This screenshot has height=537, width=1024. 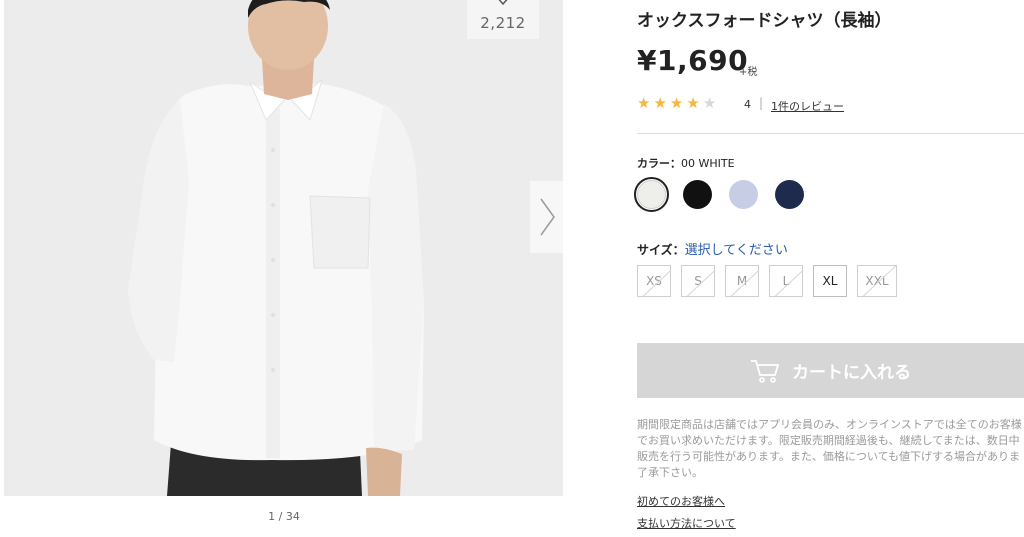 What do you see at coordinates (659, 163) in the screenshot?
I see `color-label-text: カラー：` at bounding box center [659, 163].